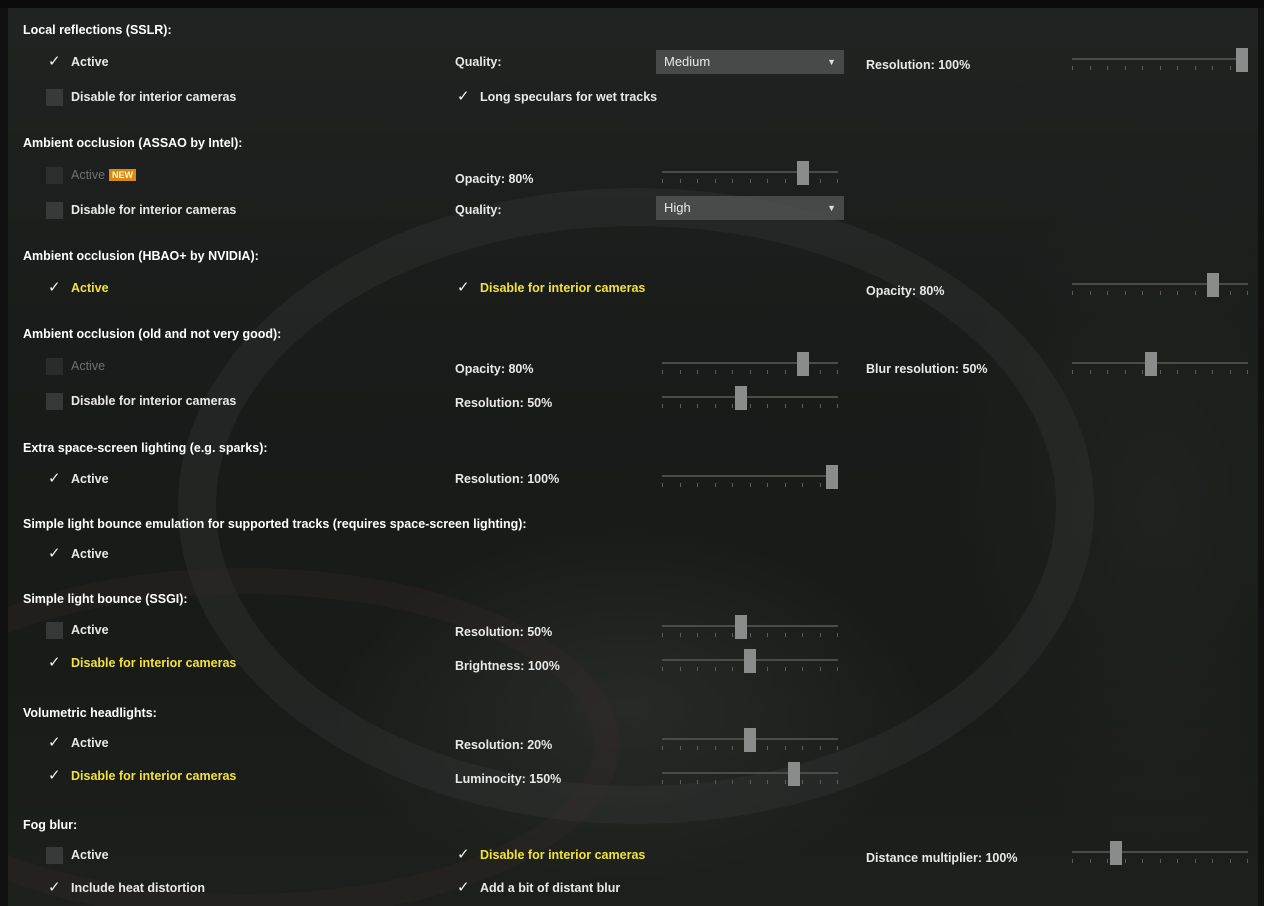 The image size is (1264, 906). I want to click on fog-active-checkbox: Active, so click(77, 855).